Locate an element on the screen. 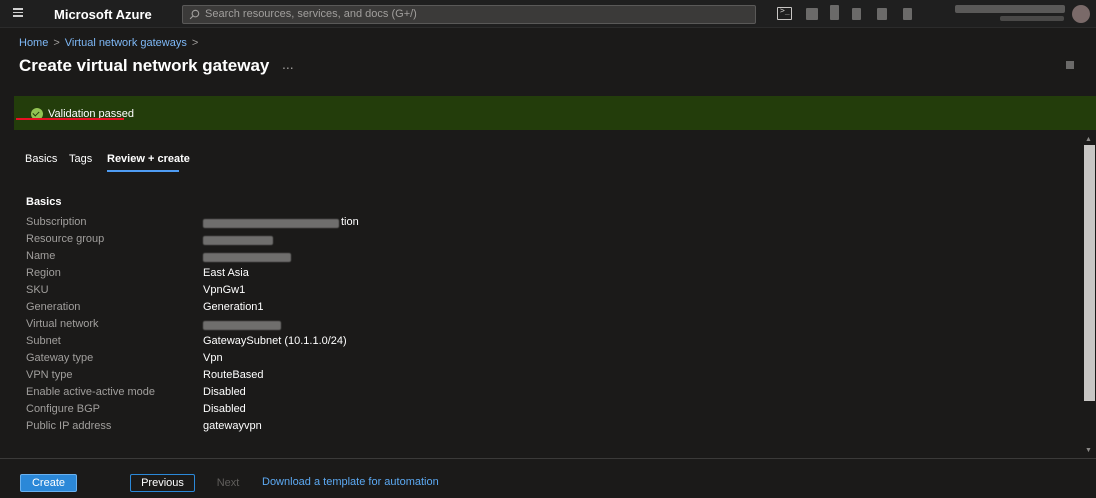 The width and height of the screenshot is (1096, 498). scrollbar-thumb is located at coordinates (1089, 273).